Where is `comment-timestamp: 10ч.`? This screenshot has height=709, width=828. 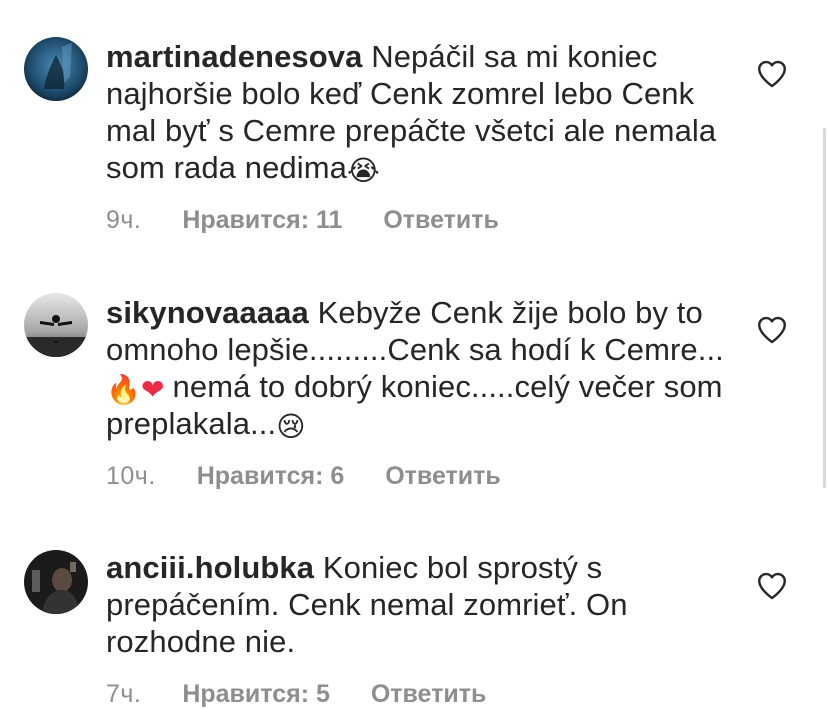
comment-timestamp: 10ч. is located at coordinates (131, 476).